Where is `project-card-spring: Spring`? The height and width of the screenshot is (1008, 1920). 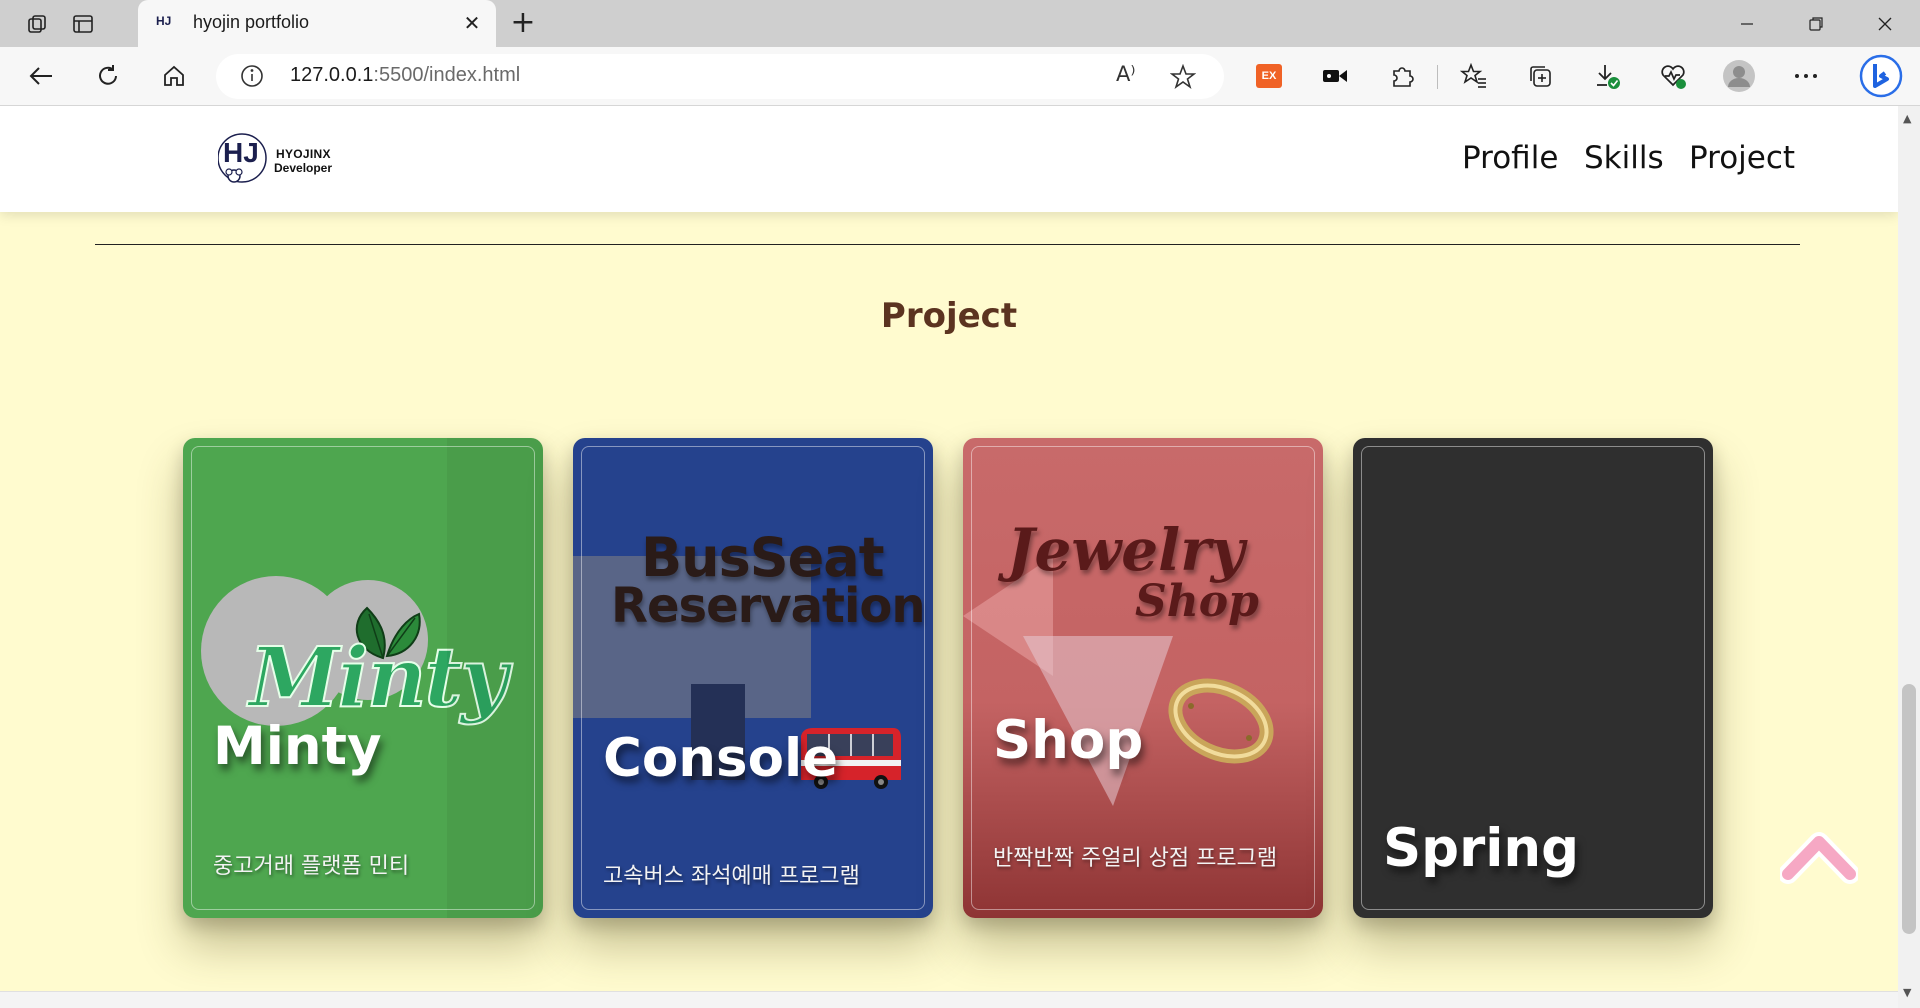
project-card-spring: Spring is located at coordinates (1533, 678).